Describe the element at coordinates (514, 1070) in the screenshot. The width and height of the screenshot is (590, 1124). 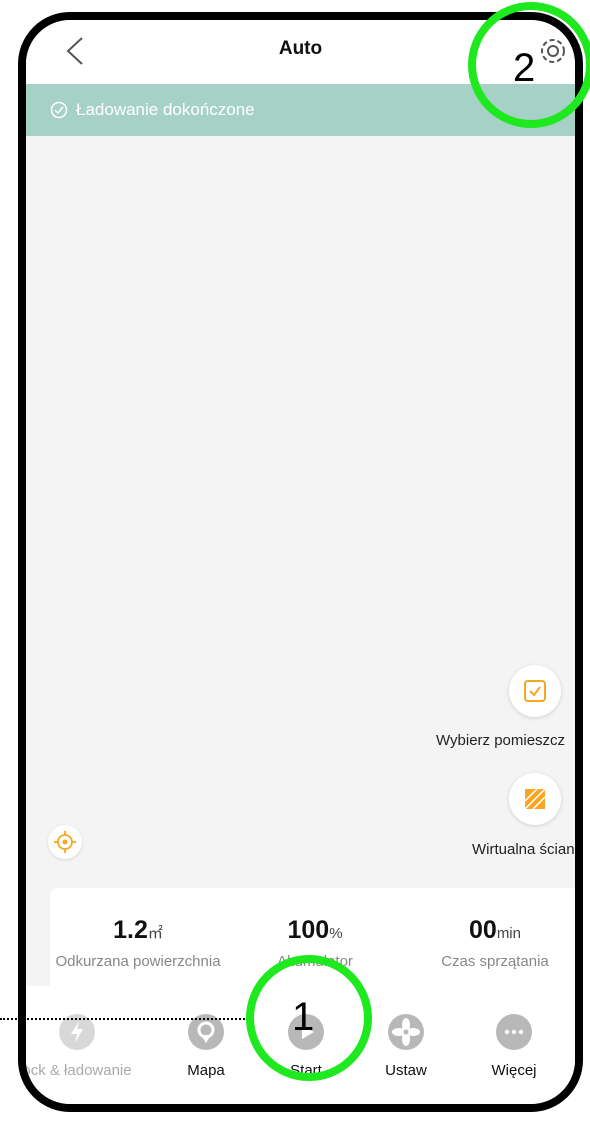
I see `nav-label: Więcej` at that location.